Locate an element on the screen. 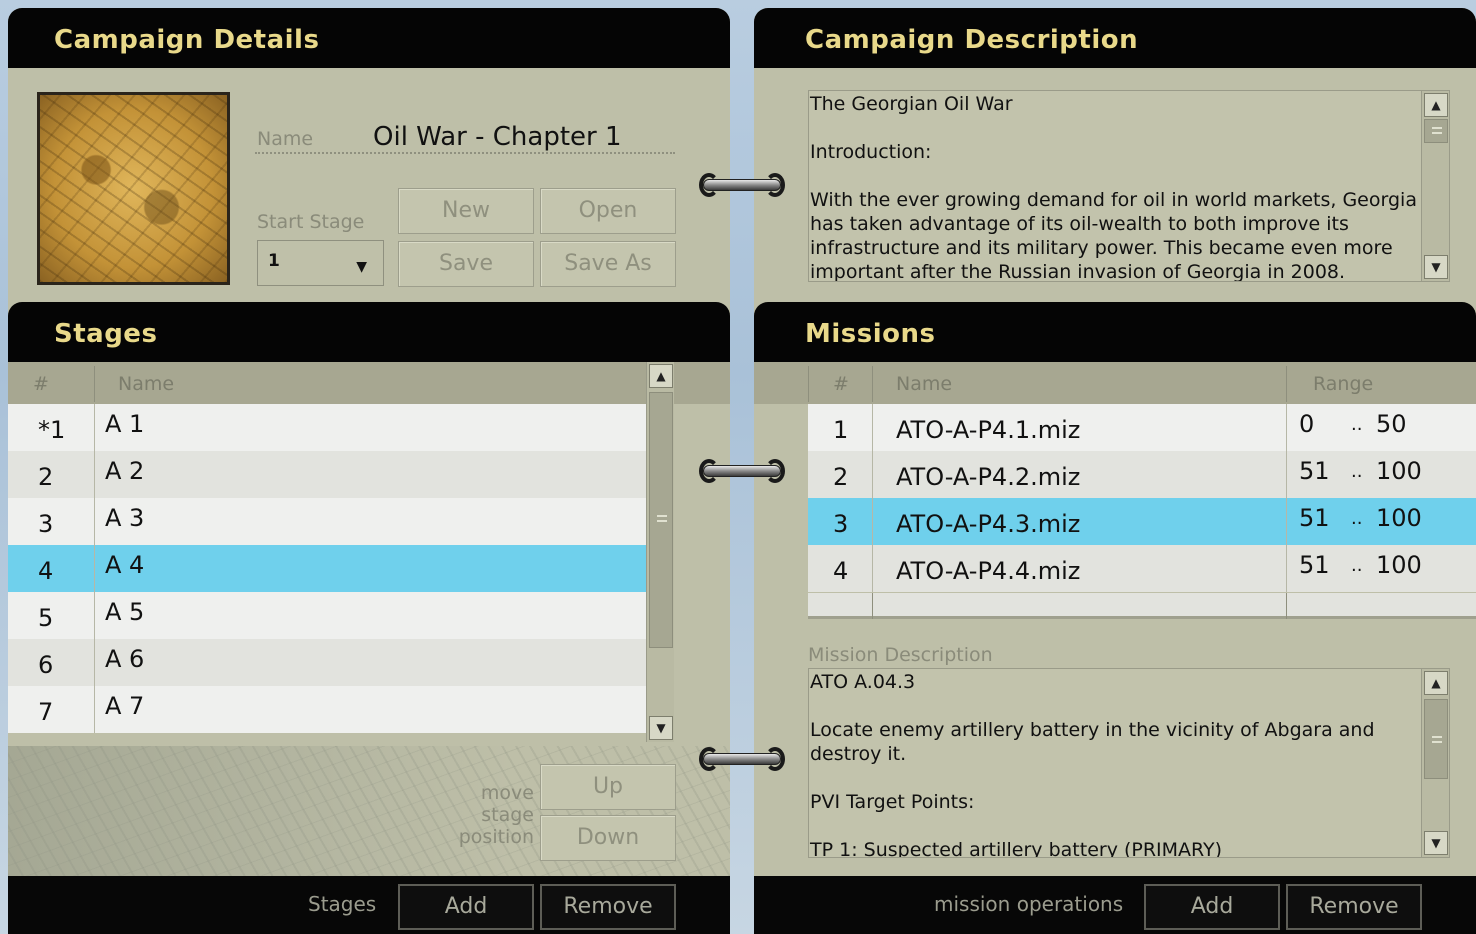 This screenshot has width=1476, height=934. stages-table-header: # Name is located at coordinates (369, 383).